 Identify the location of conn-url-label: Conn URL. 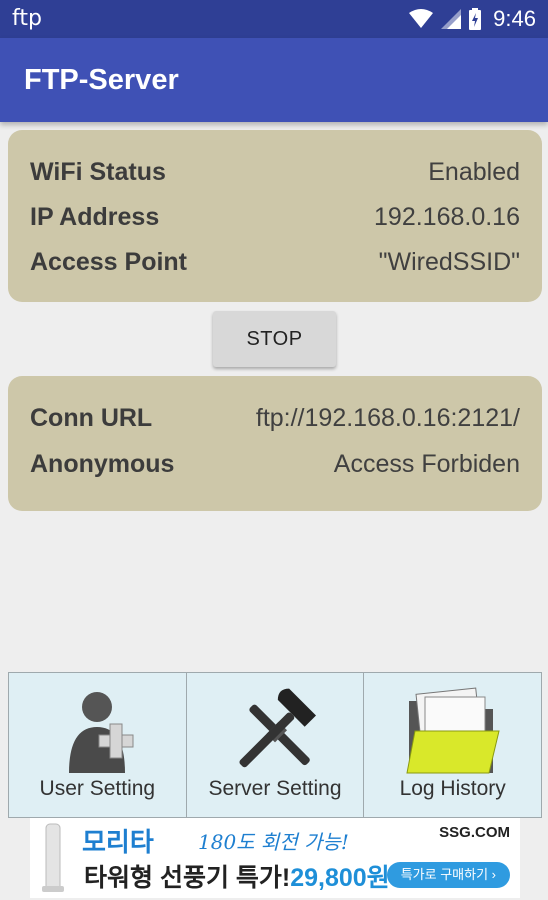
(91, 418).